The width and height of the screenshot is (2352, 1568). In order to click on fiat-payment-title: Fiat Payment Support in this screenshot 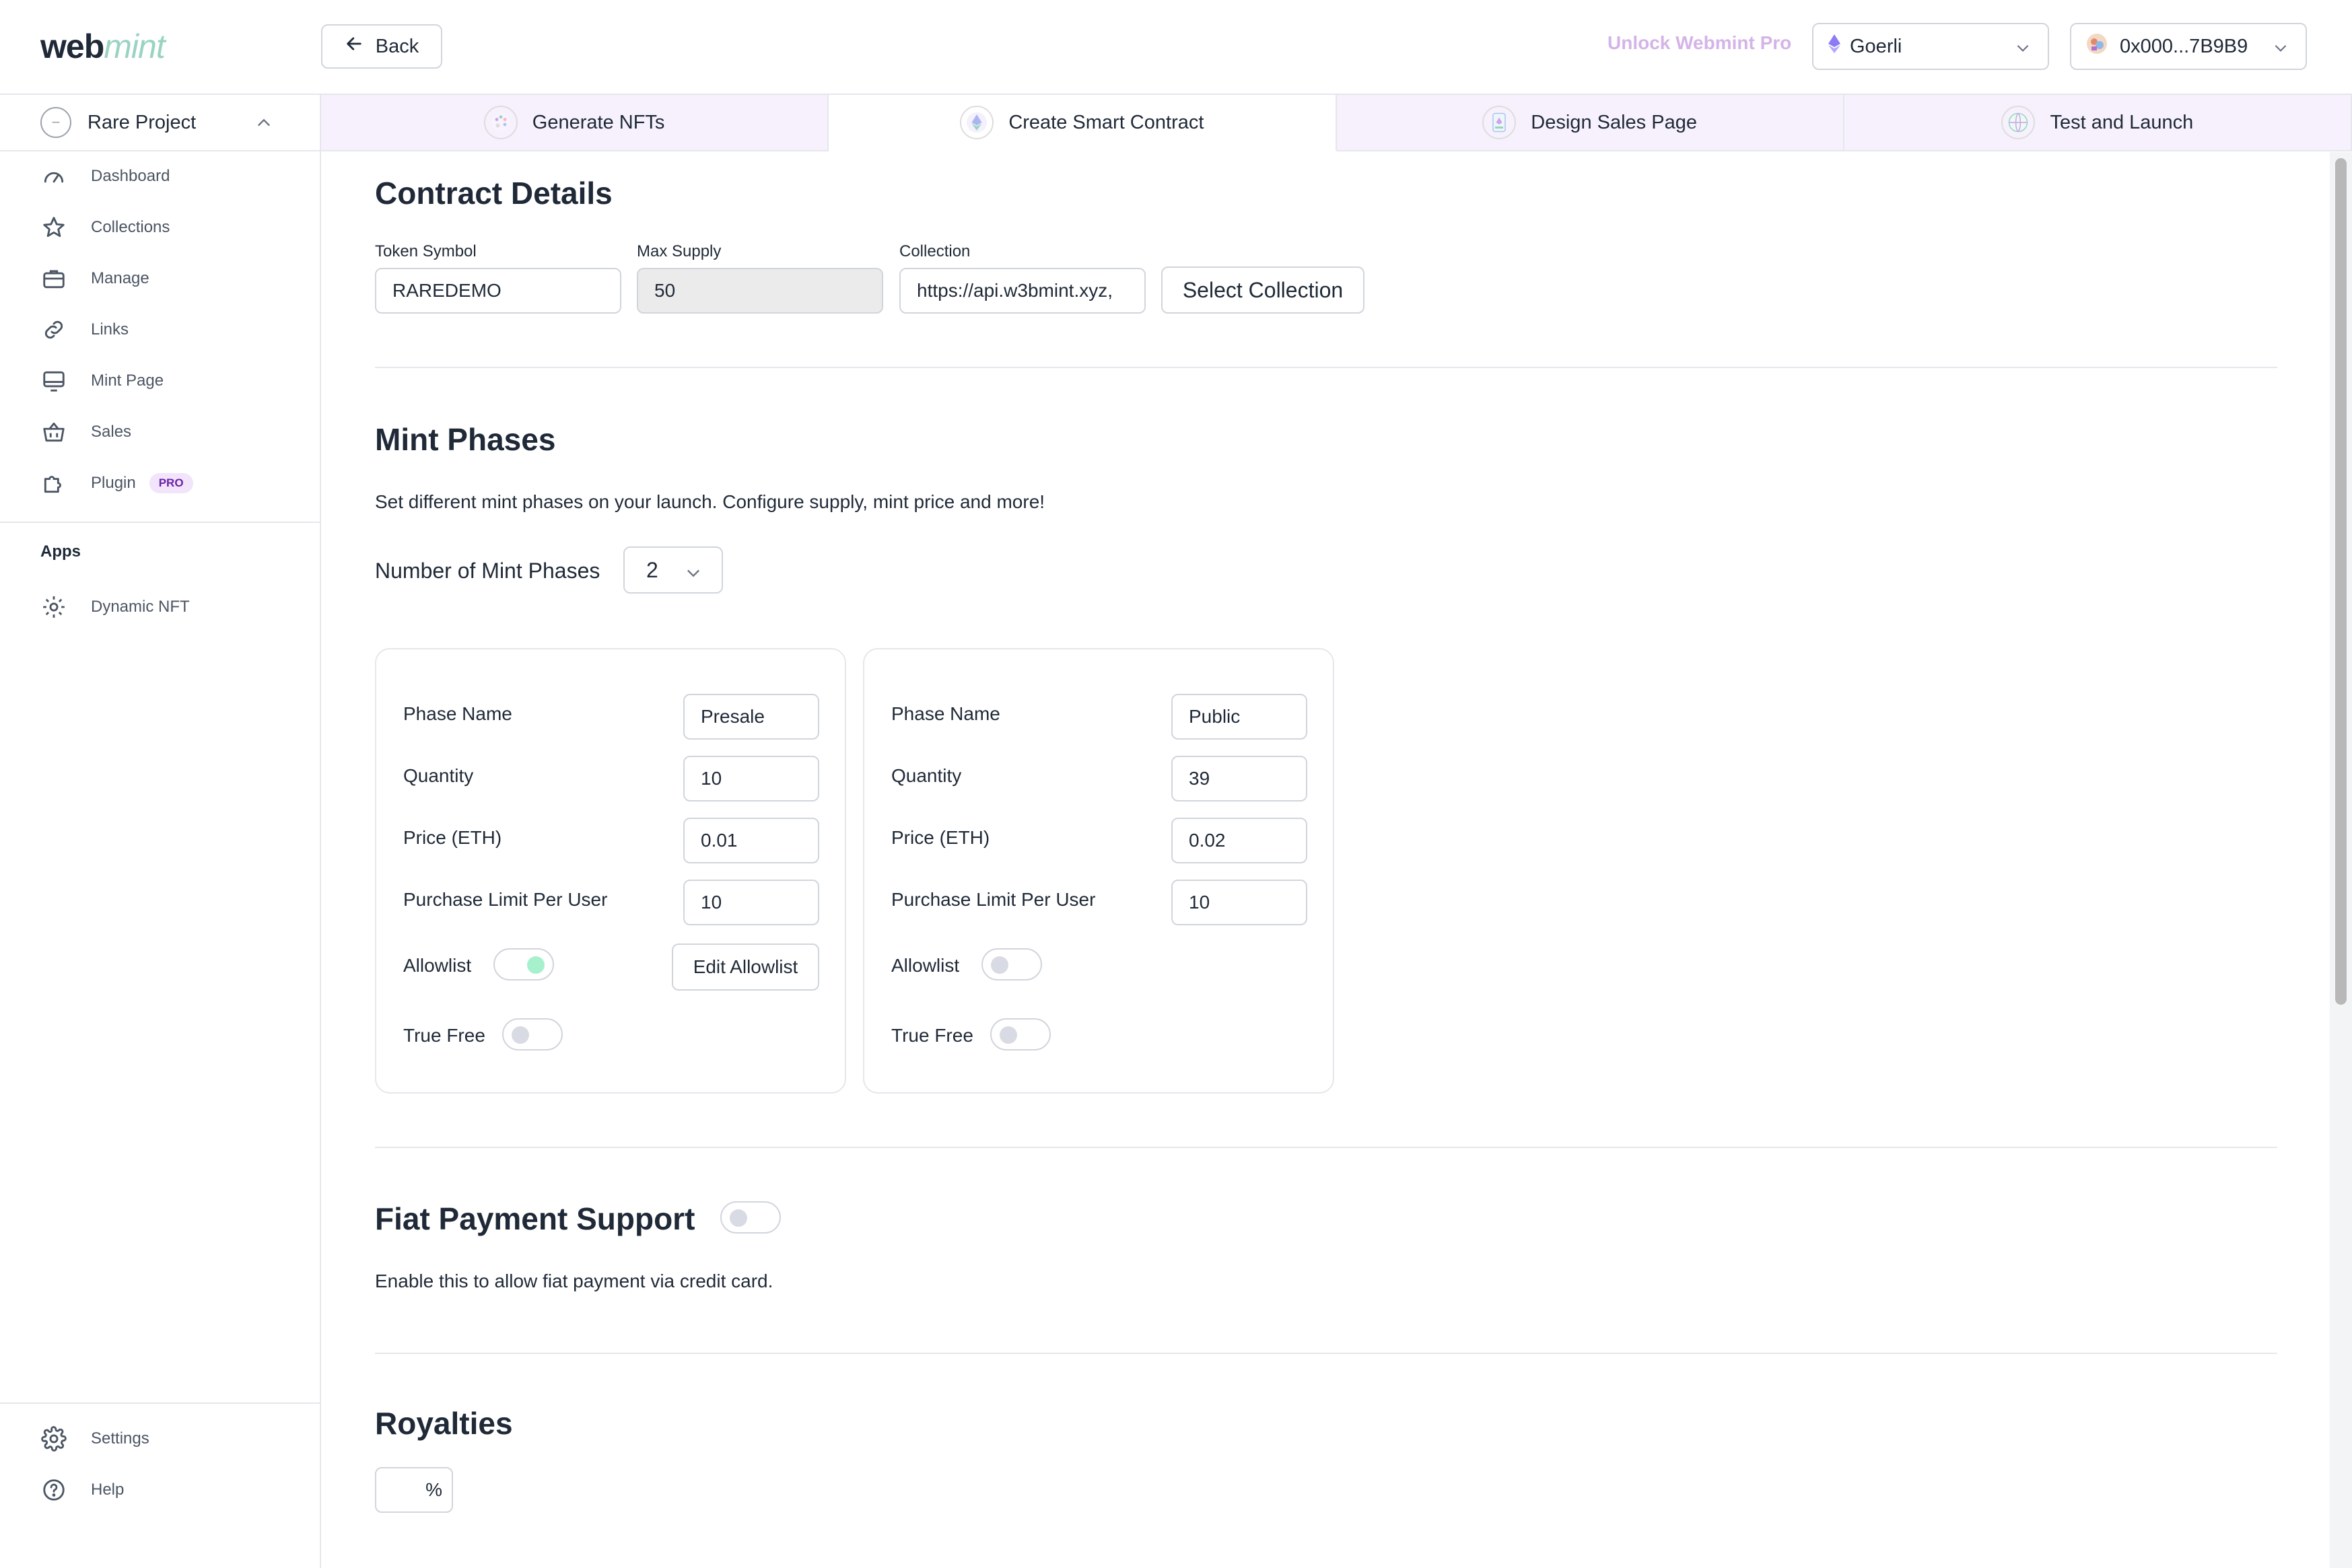, I will do `click(535, 1219)`.